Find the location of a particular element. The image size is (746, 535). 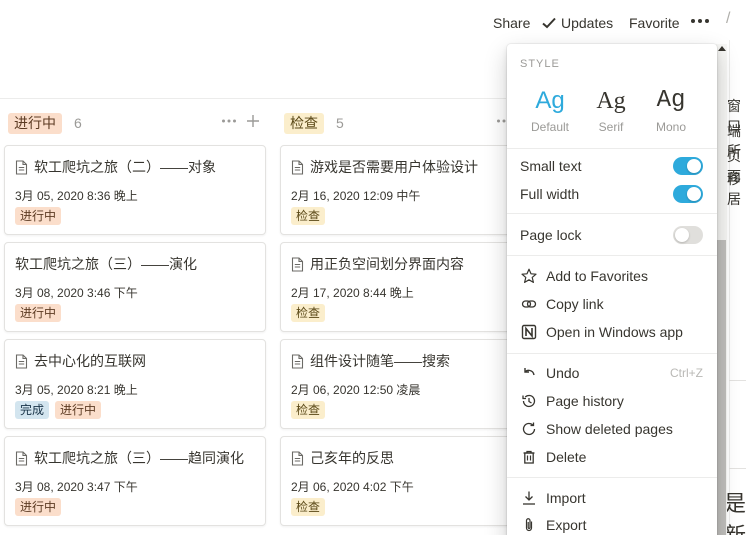

board-card: 去中心化的互联网 3月 05, 2020 8:21 晚上 完成 进行中 is located at coordinates (135, 384).